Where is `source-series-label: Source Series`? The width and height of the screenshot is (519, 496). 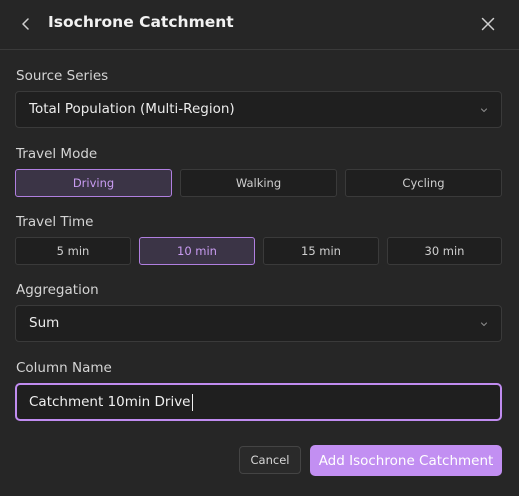 source-series-label: Source Series is located at coordinates (62, 76).